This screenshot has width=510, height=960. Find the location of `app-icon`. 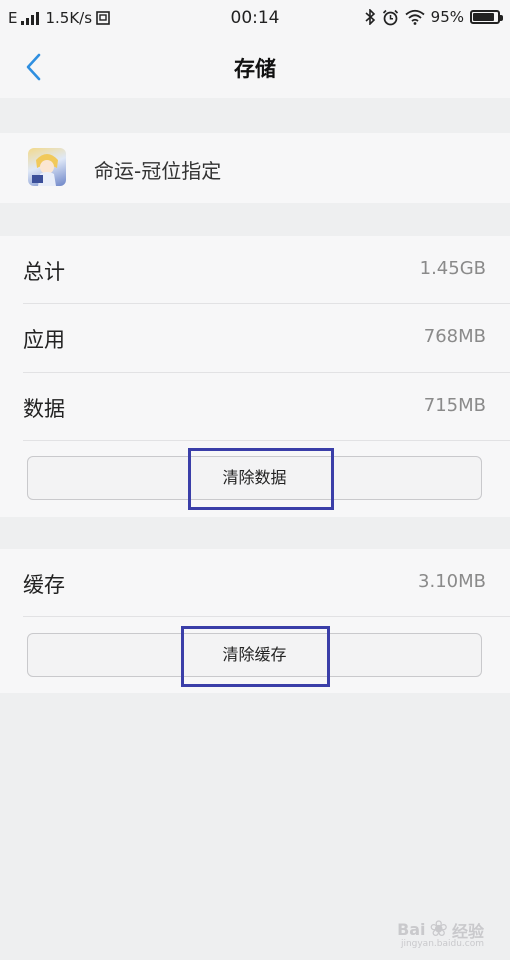

app-icon is located at coordinates (47, 167).